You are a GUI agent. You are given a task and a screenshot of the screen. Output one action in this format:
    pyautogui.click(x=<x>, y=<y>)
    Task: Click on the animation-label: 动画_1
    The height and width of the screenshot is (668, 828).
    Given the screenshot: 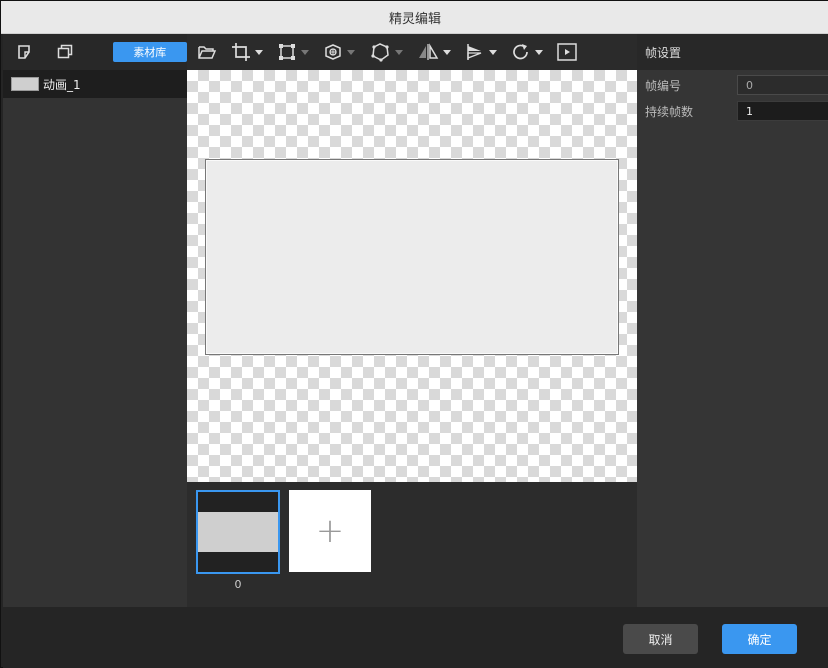 What is the action you would take?
    pyautogui.click(x=62, y=84)
    